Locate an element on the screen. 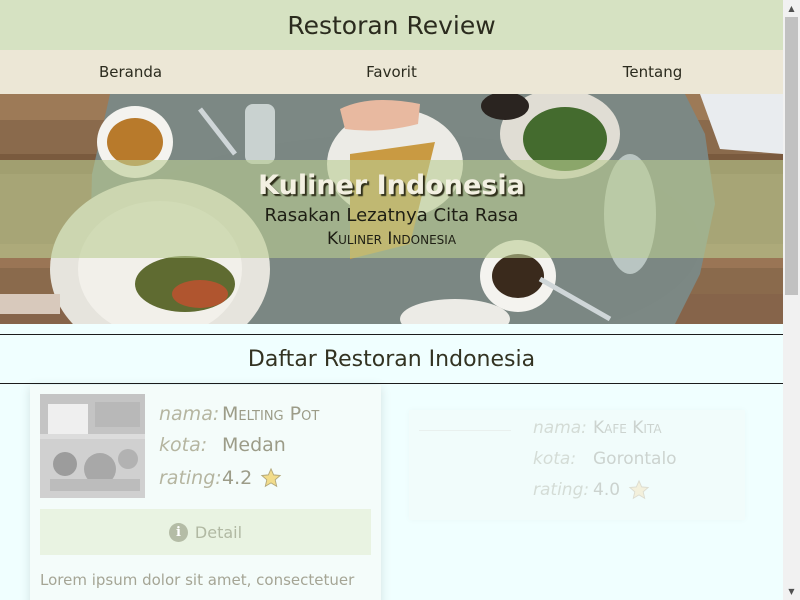 The image size is (800, 600). section-title: Daftar Restoran Indonesia is located at coordinates (391, 359).